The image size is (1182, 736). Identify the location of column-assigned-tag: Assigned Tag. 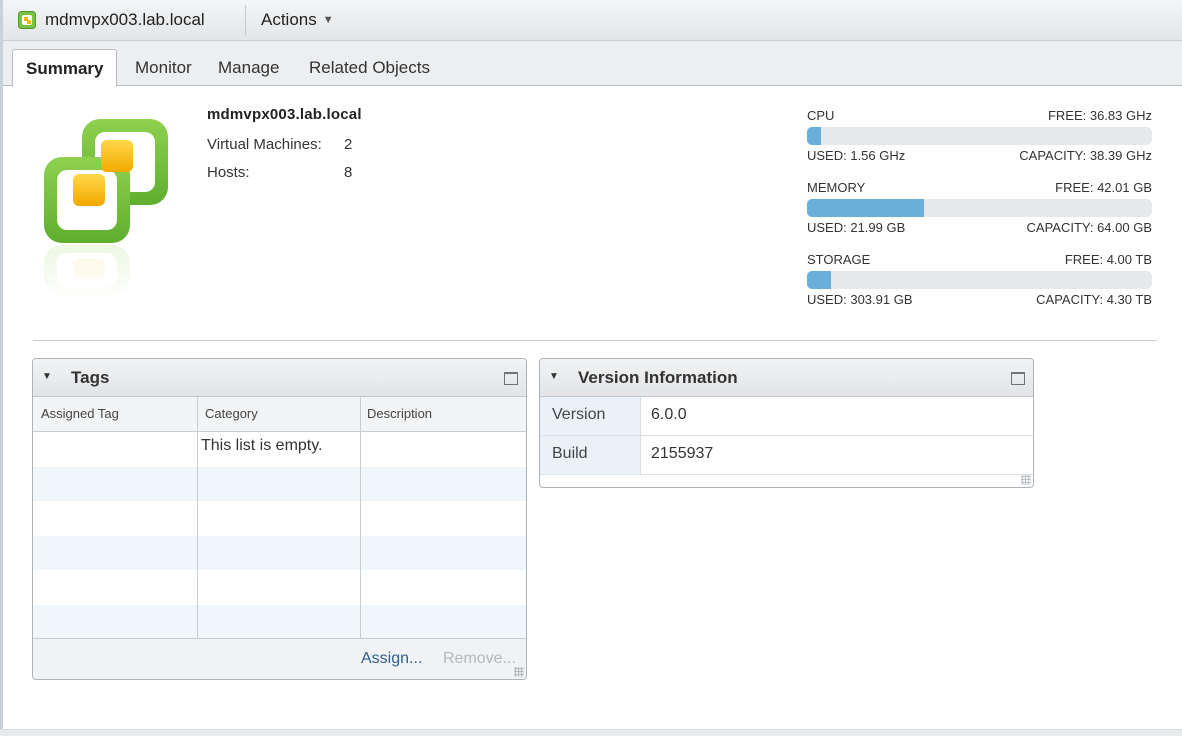
(80, 413).